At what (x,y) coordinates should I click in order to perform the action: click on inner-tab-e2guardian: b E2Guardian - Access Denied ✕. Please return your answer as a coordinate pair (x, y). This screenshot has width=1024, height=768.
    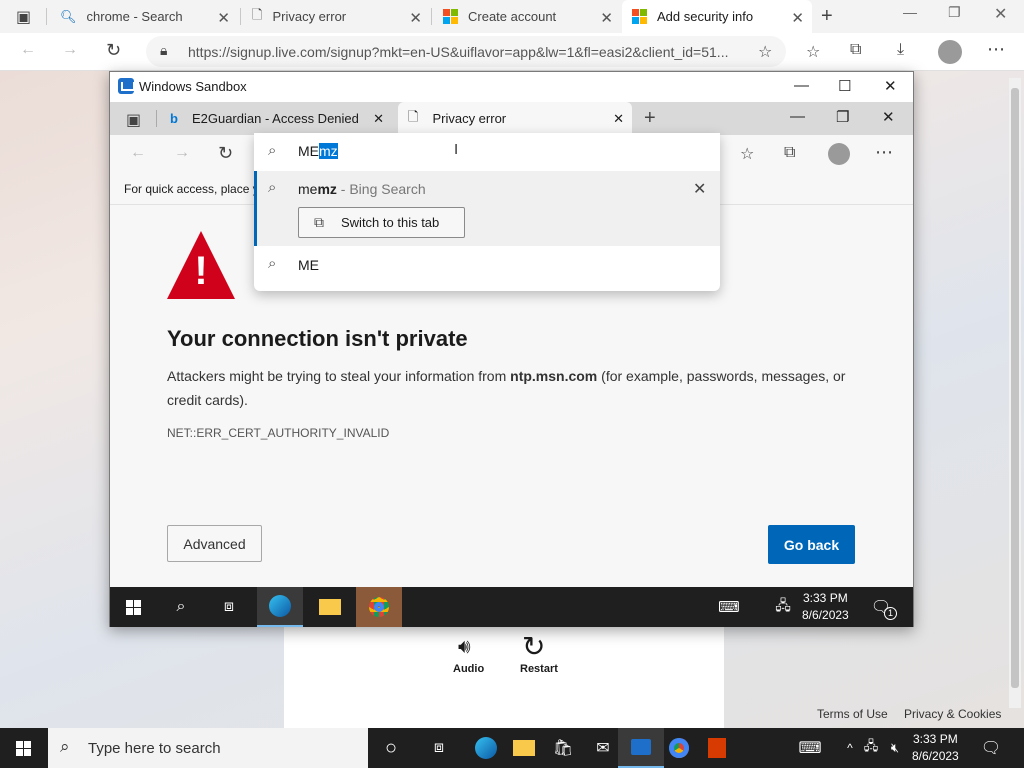
    Looking at the image, I should click on (276, 118).